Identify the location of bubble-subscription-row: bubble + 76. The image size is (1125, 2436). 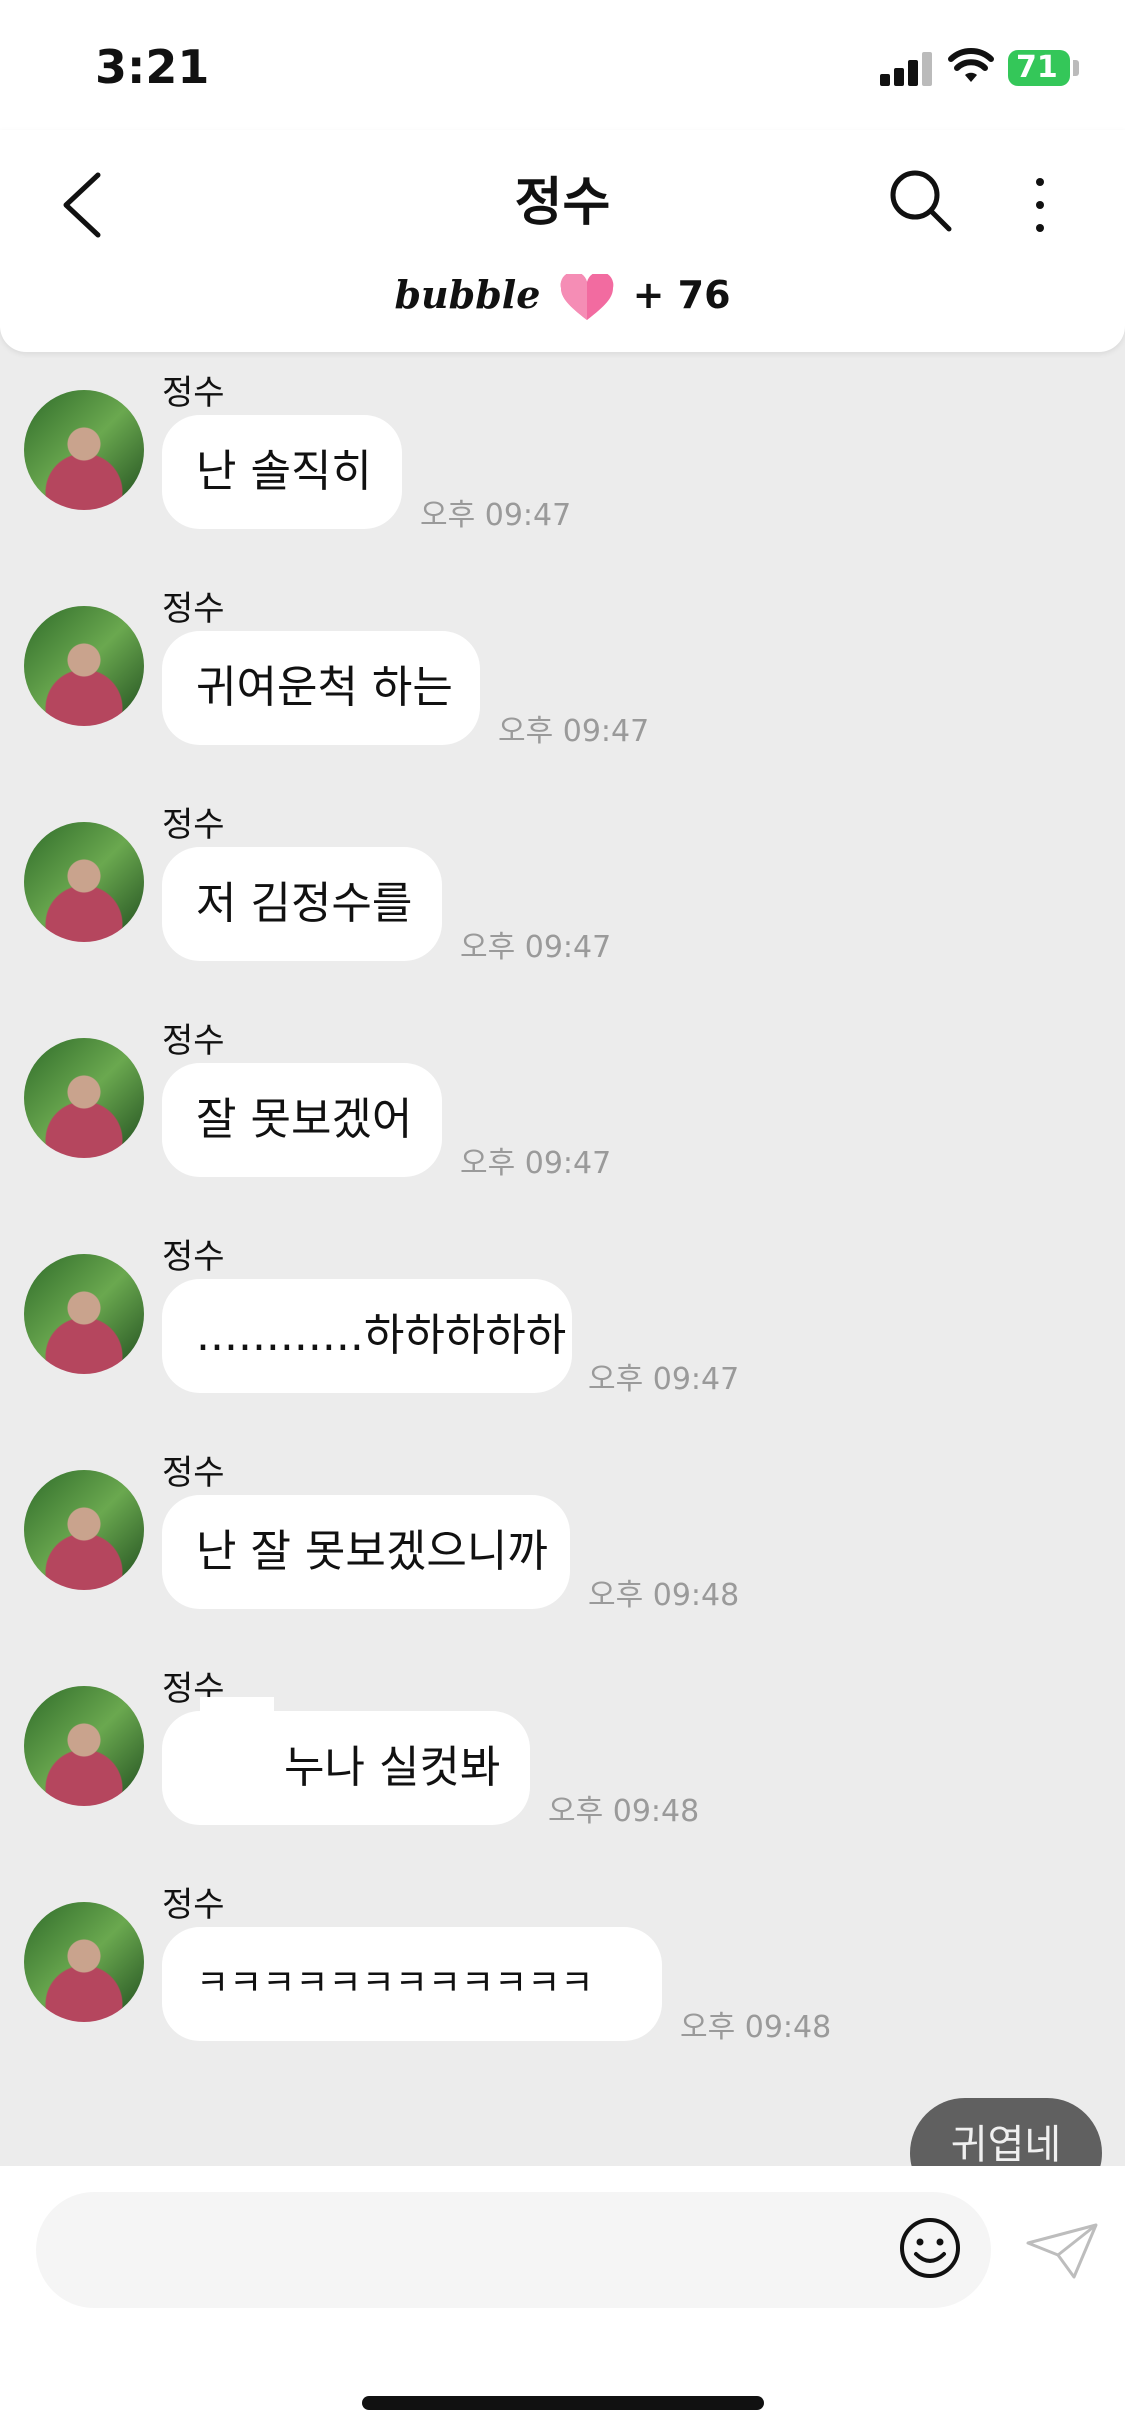
(562, 297).